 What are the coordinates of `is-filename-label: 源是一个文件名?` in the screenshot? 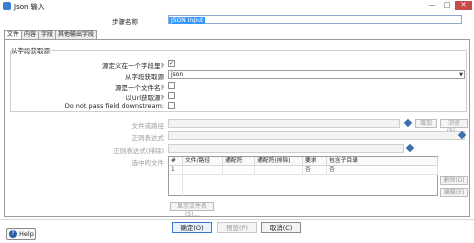 It's located at (139, 88).